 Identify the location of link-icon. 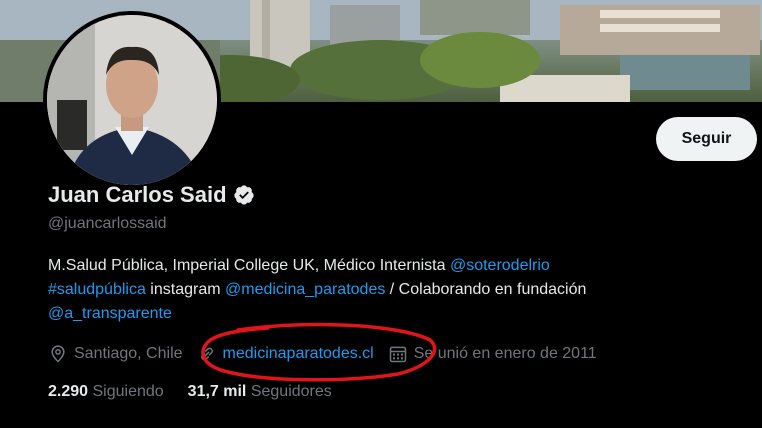
(206, 354).